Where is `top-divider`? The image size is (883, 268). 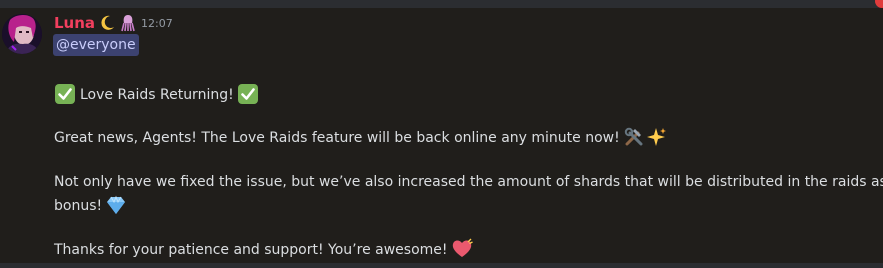
top-divider is located at coordinates (441, 4).